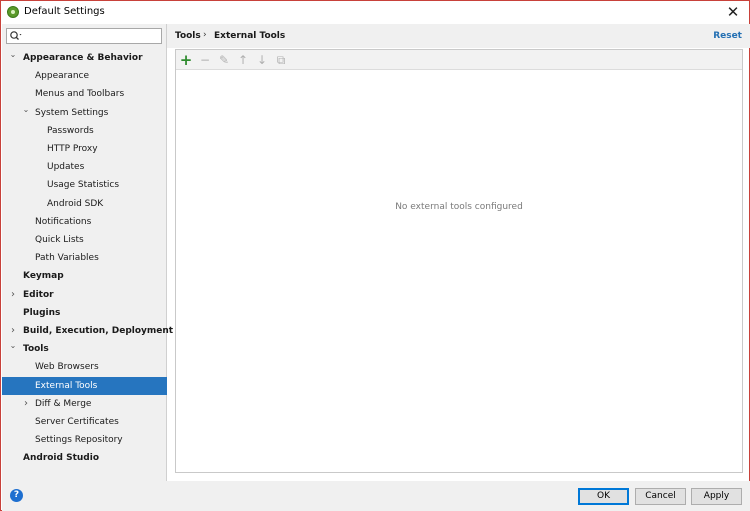 Image resolution: width=750 pixels, height=511 pixels. Describe the element at coordinates (62, 76) in the screenshot. I see `sidebar-item-label: Appearance` at that location.